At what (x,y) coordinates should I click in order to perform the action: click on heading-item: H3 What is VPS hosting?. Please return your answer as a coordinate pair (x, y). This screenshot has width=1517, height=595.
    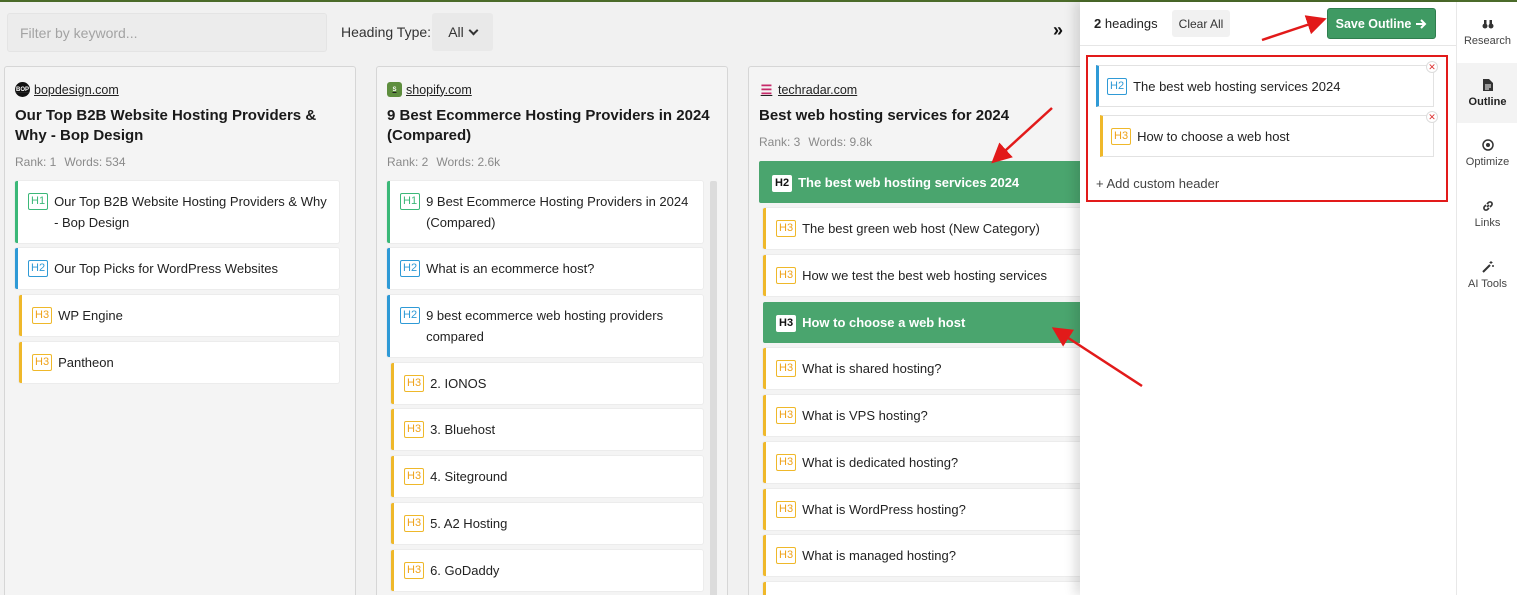
    Looking at the image, I should click on (923, 415).